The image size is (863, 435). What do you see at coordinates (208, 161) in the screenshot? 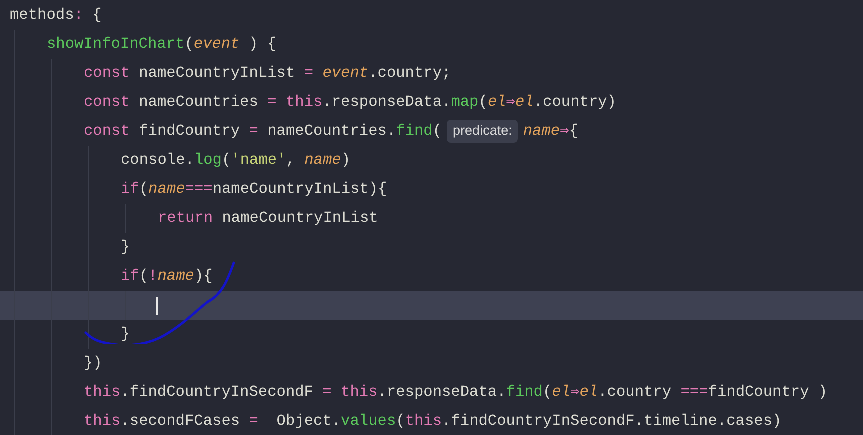
I see `code-token: log` at bounding box center [208, 161].